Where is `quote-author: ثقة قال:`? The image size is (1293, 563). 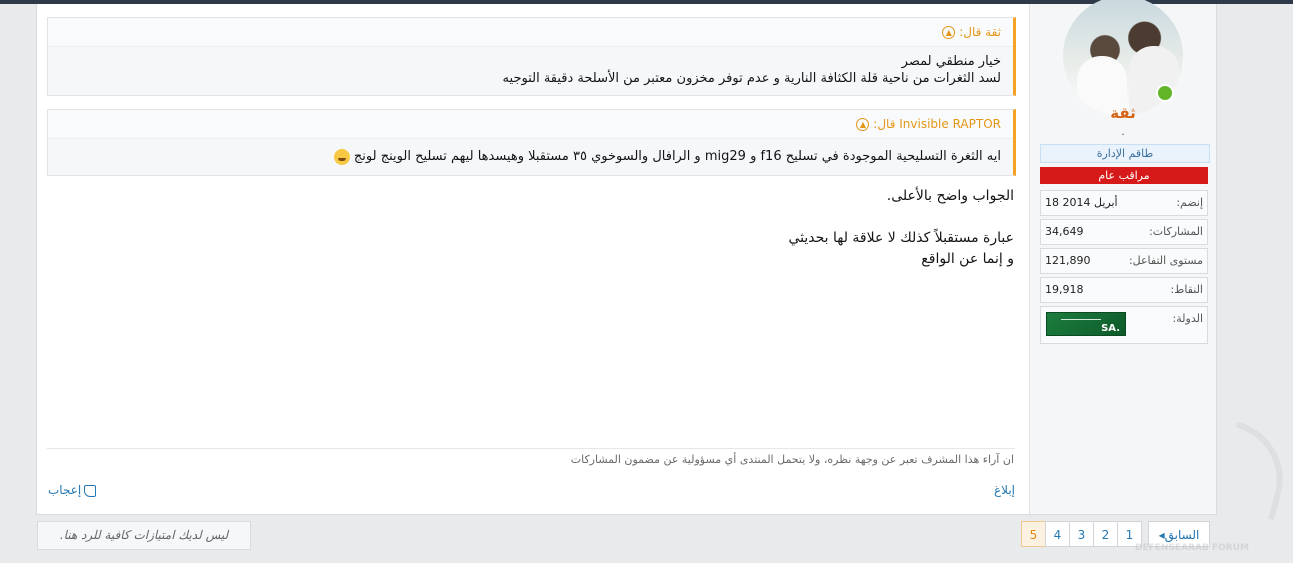
quote-author: ثقة قال: is located at coordinates (980, 32).